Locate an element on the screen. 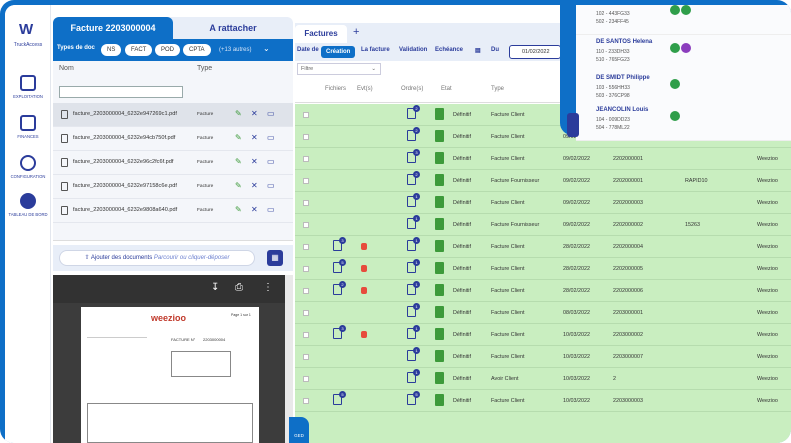 The image size is (791, 443). chip-more: (+13 autres) is located at coordinates (235, 50).